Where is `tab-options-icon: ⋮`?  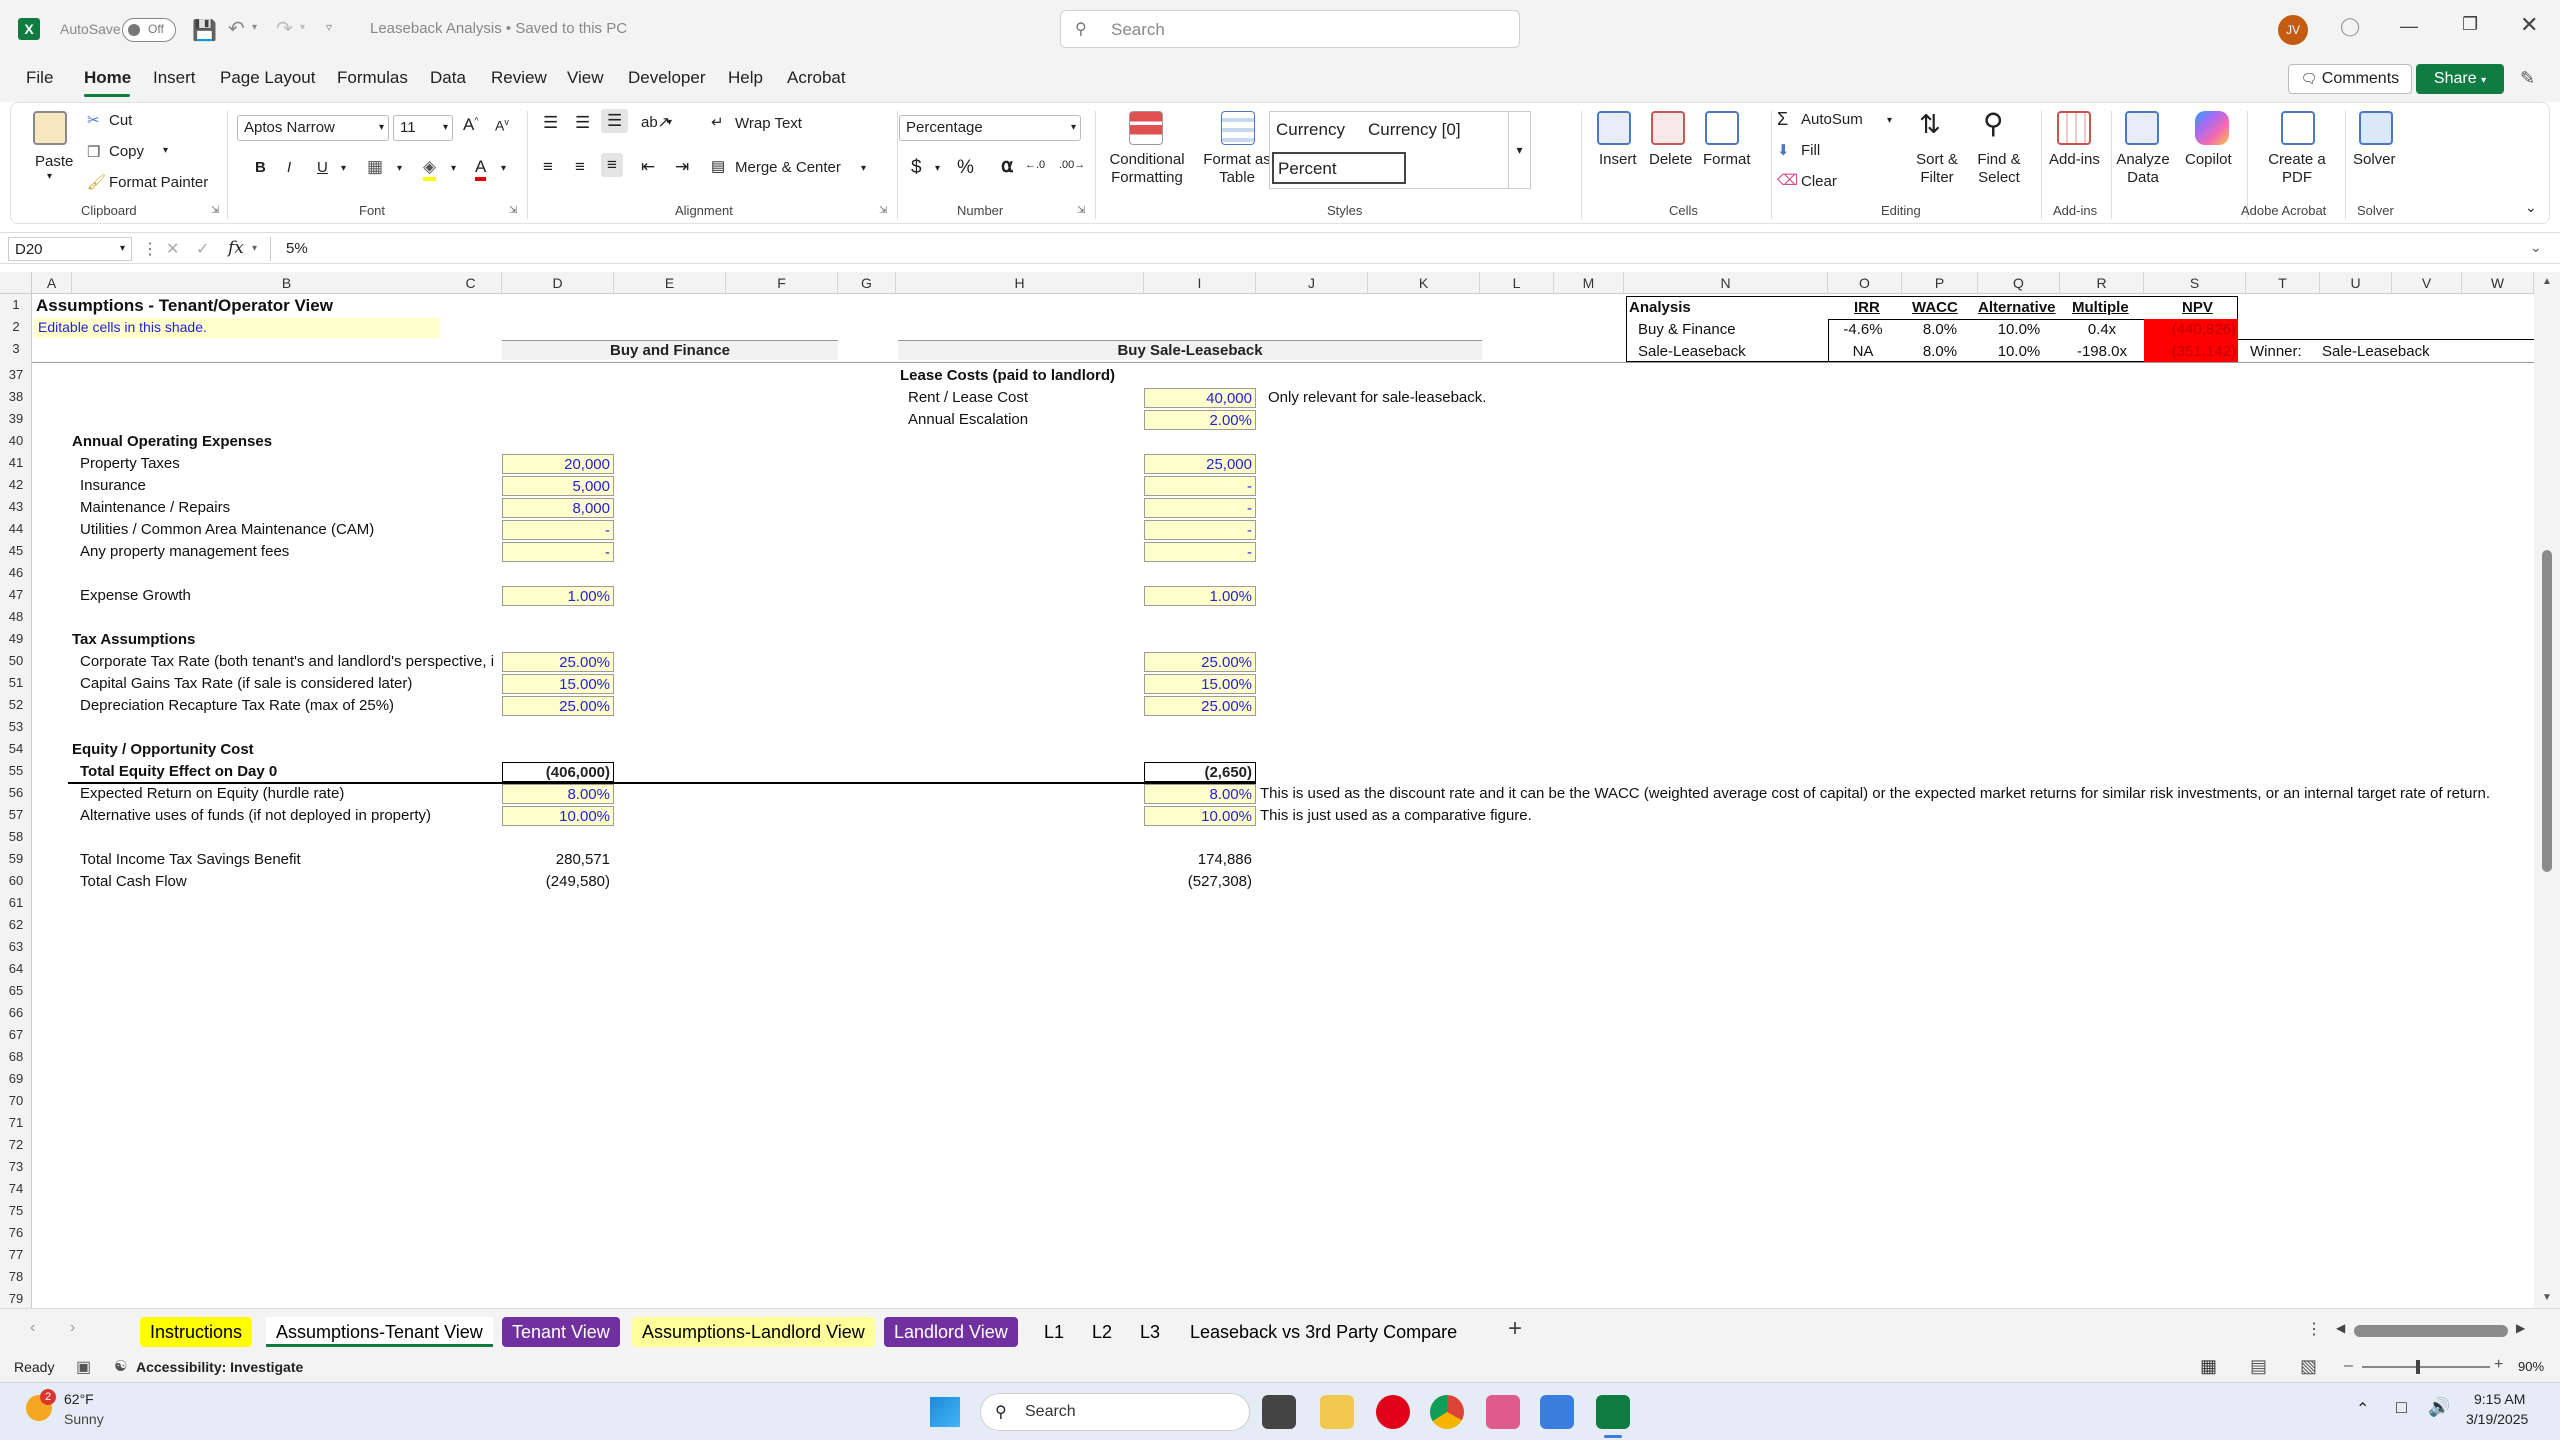
tab-options-icon: ⋮ is located at coordinates (2314, 1329).